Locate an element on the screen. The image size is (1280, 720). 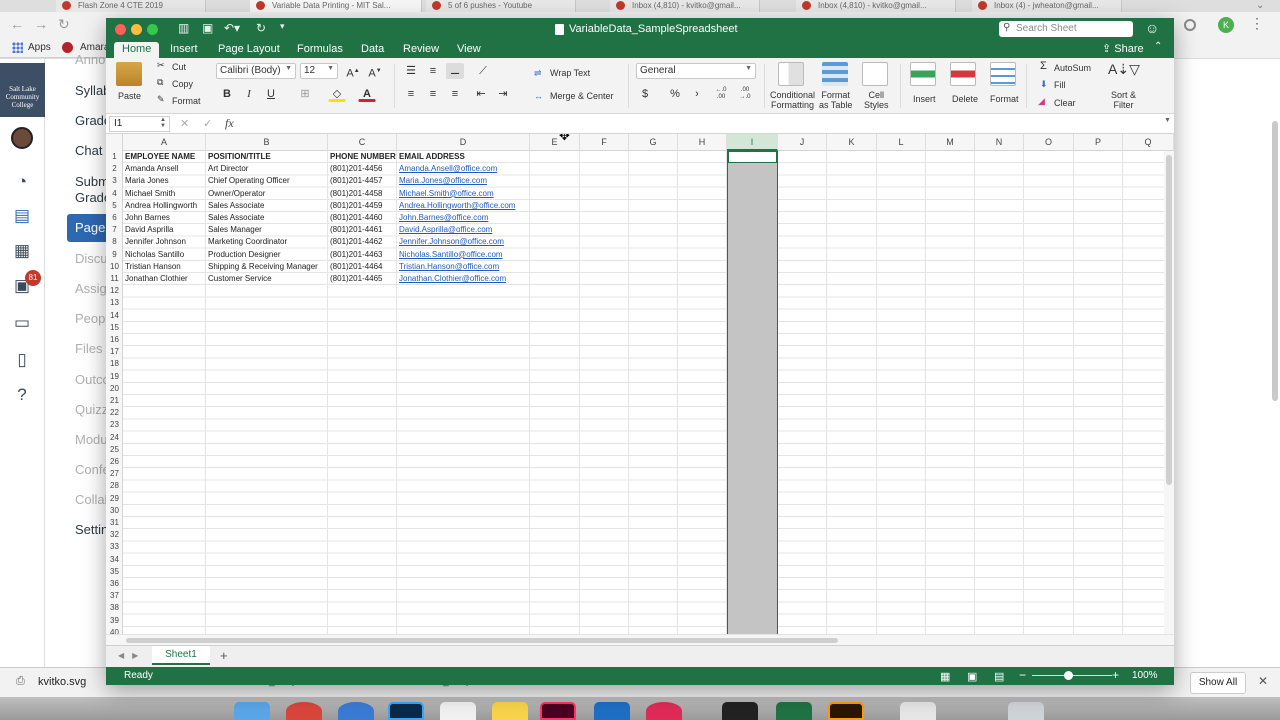
row-header-15: 15 is located at coordinates (114, 328).